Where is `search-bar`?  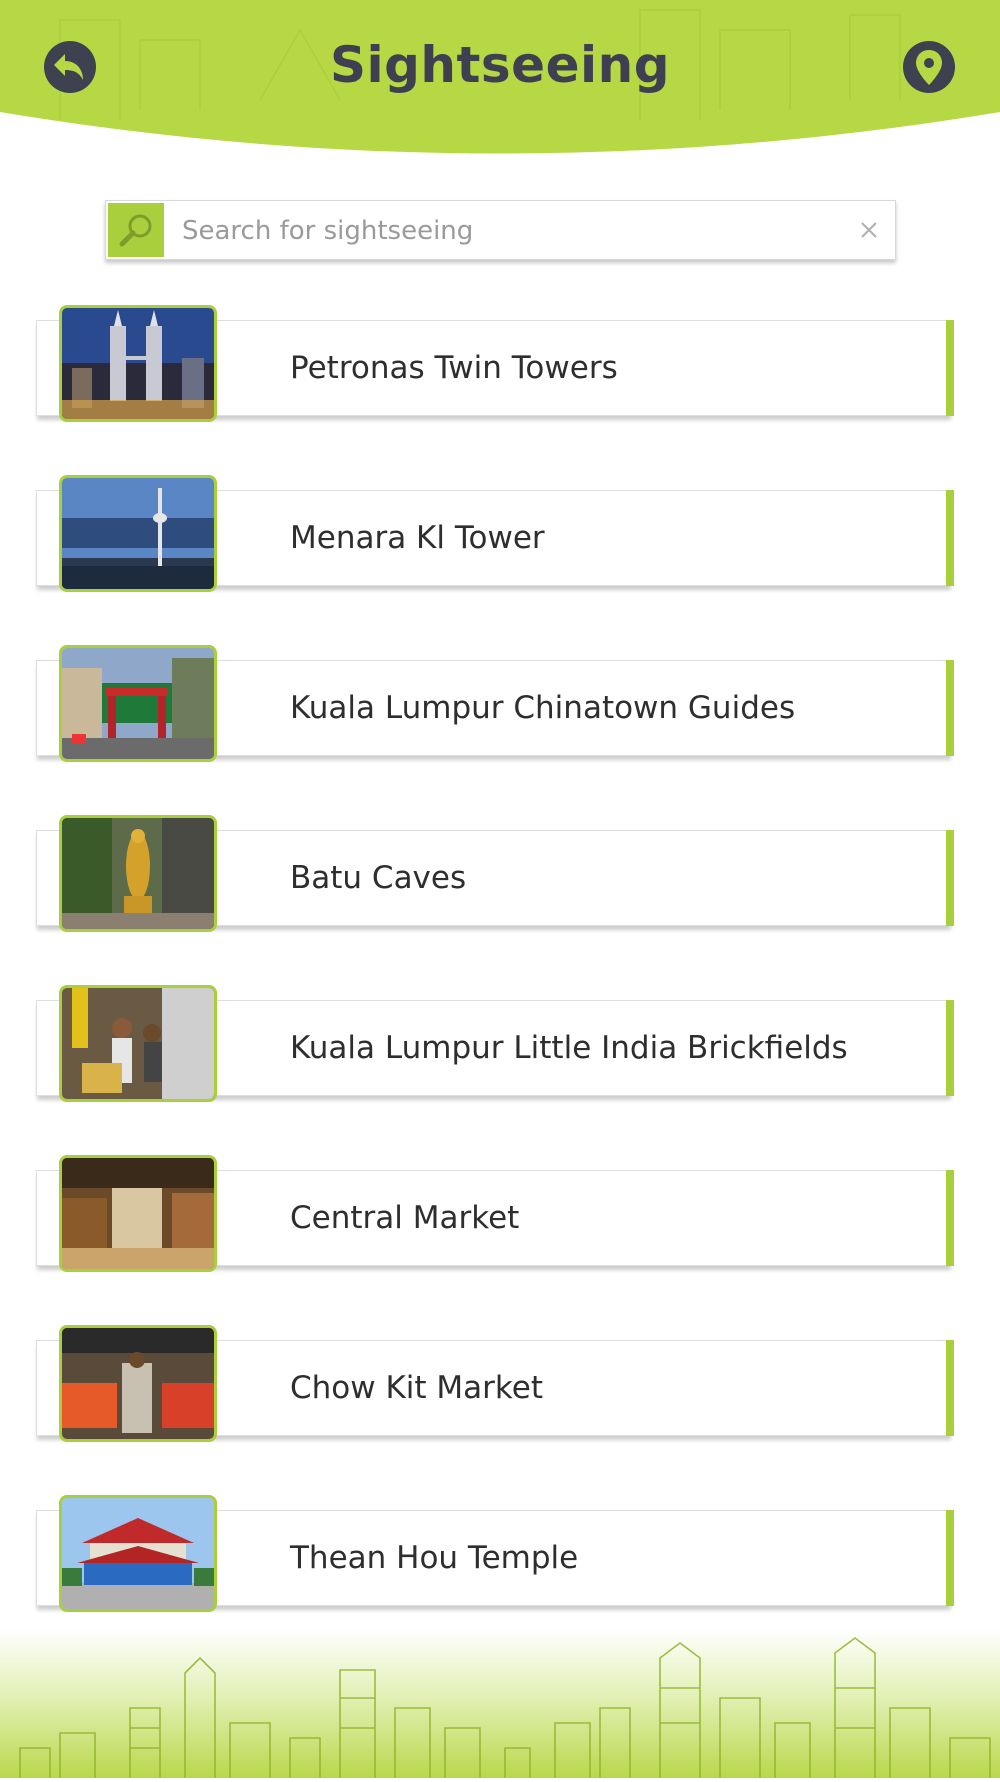
search-bar is located at coordinates (500, 230).